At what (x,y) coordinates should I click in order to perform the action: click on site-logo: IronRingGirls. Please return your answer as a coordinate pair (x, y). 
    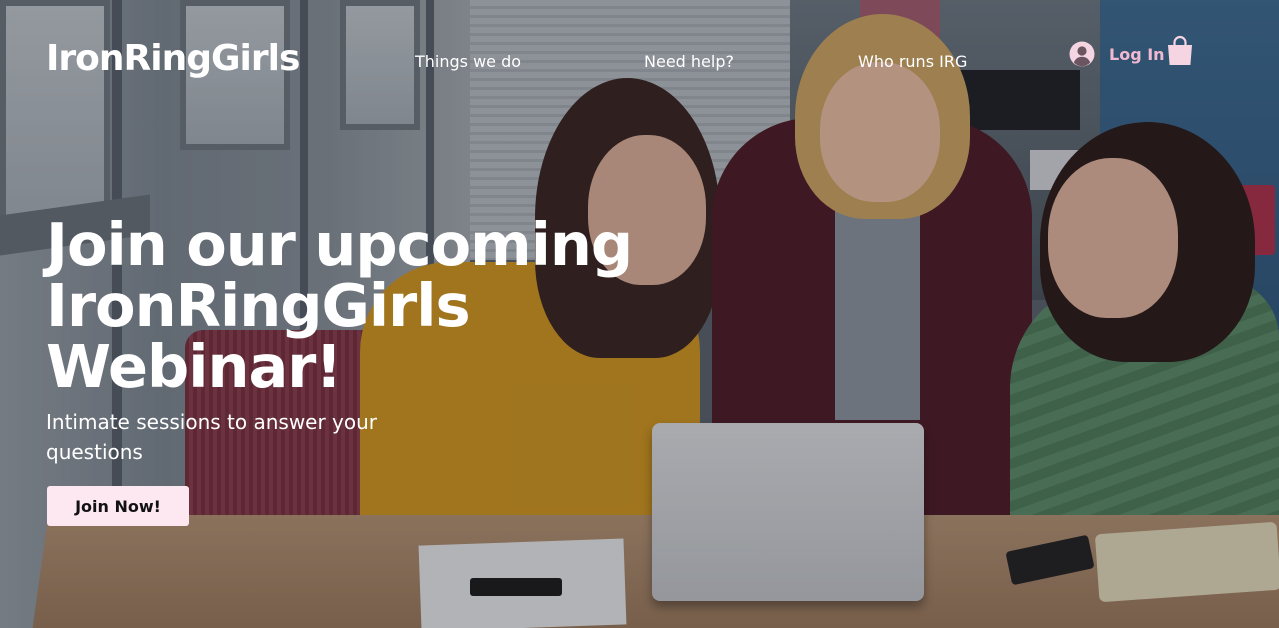
    Looking at the image, I should click on (173, 58).